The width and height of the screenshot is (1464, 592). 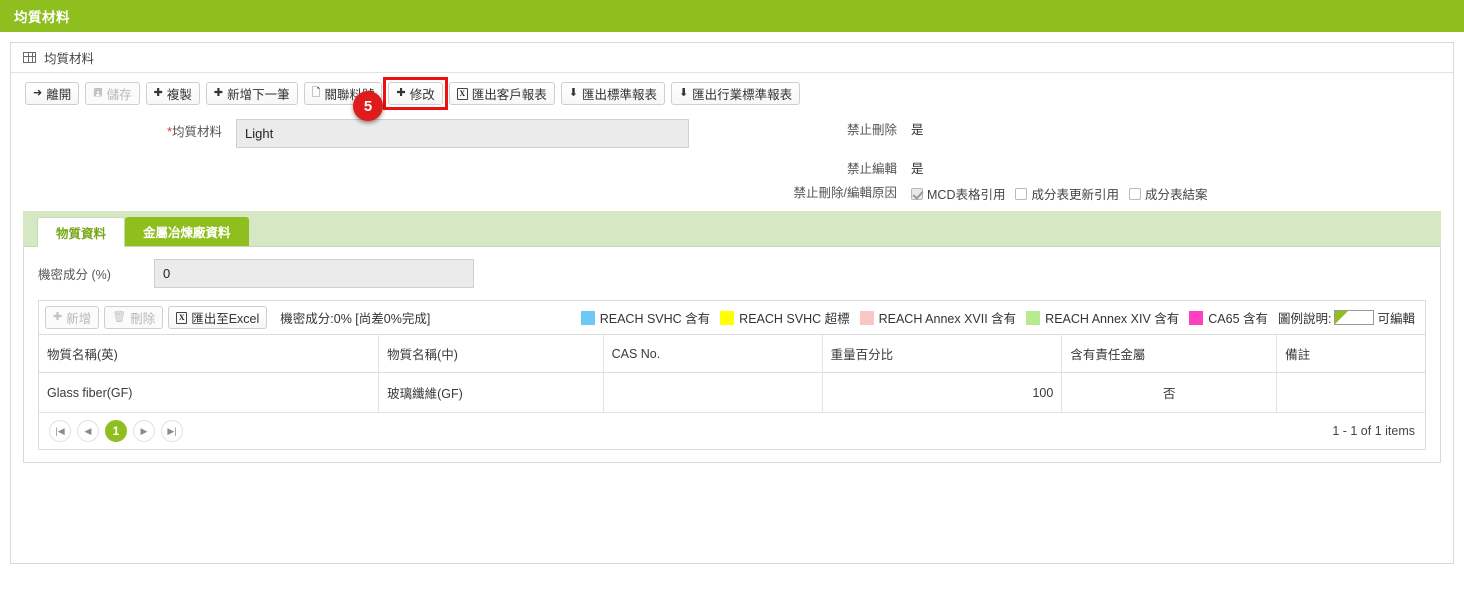 What do you see at coordinates (1112, 169) in the screenshot?
I see `field-row-forbid-edit: 禁止編輯 是` at bounding box center [1112, 169].